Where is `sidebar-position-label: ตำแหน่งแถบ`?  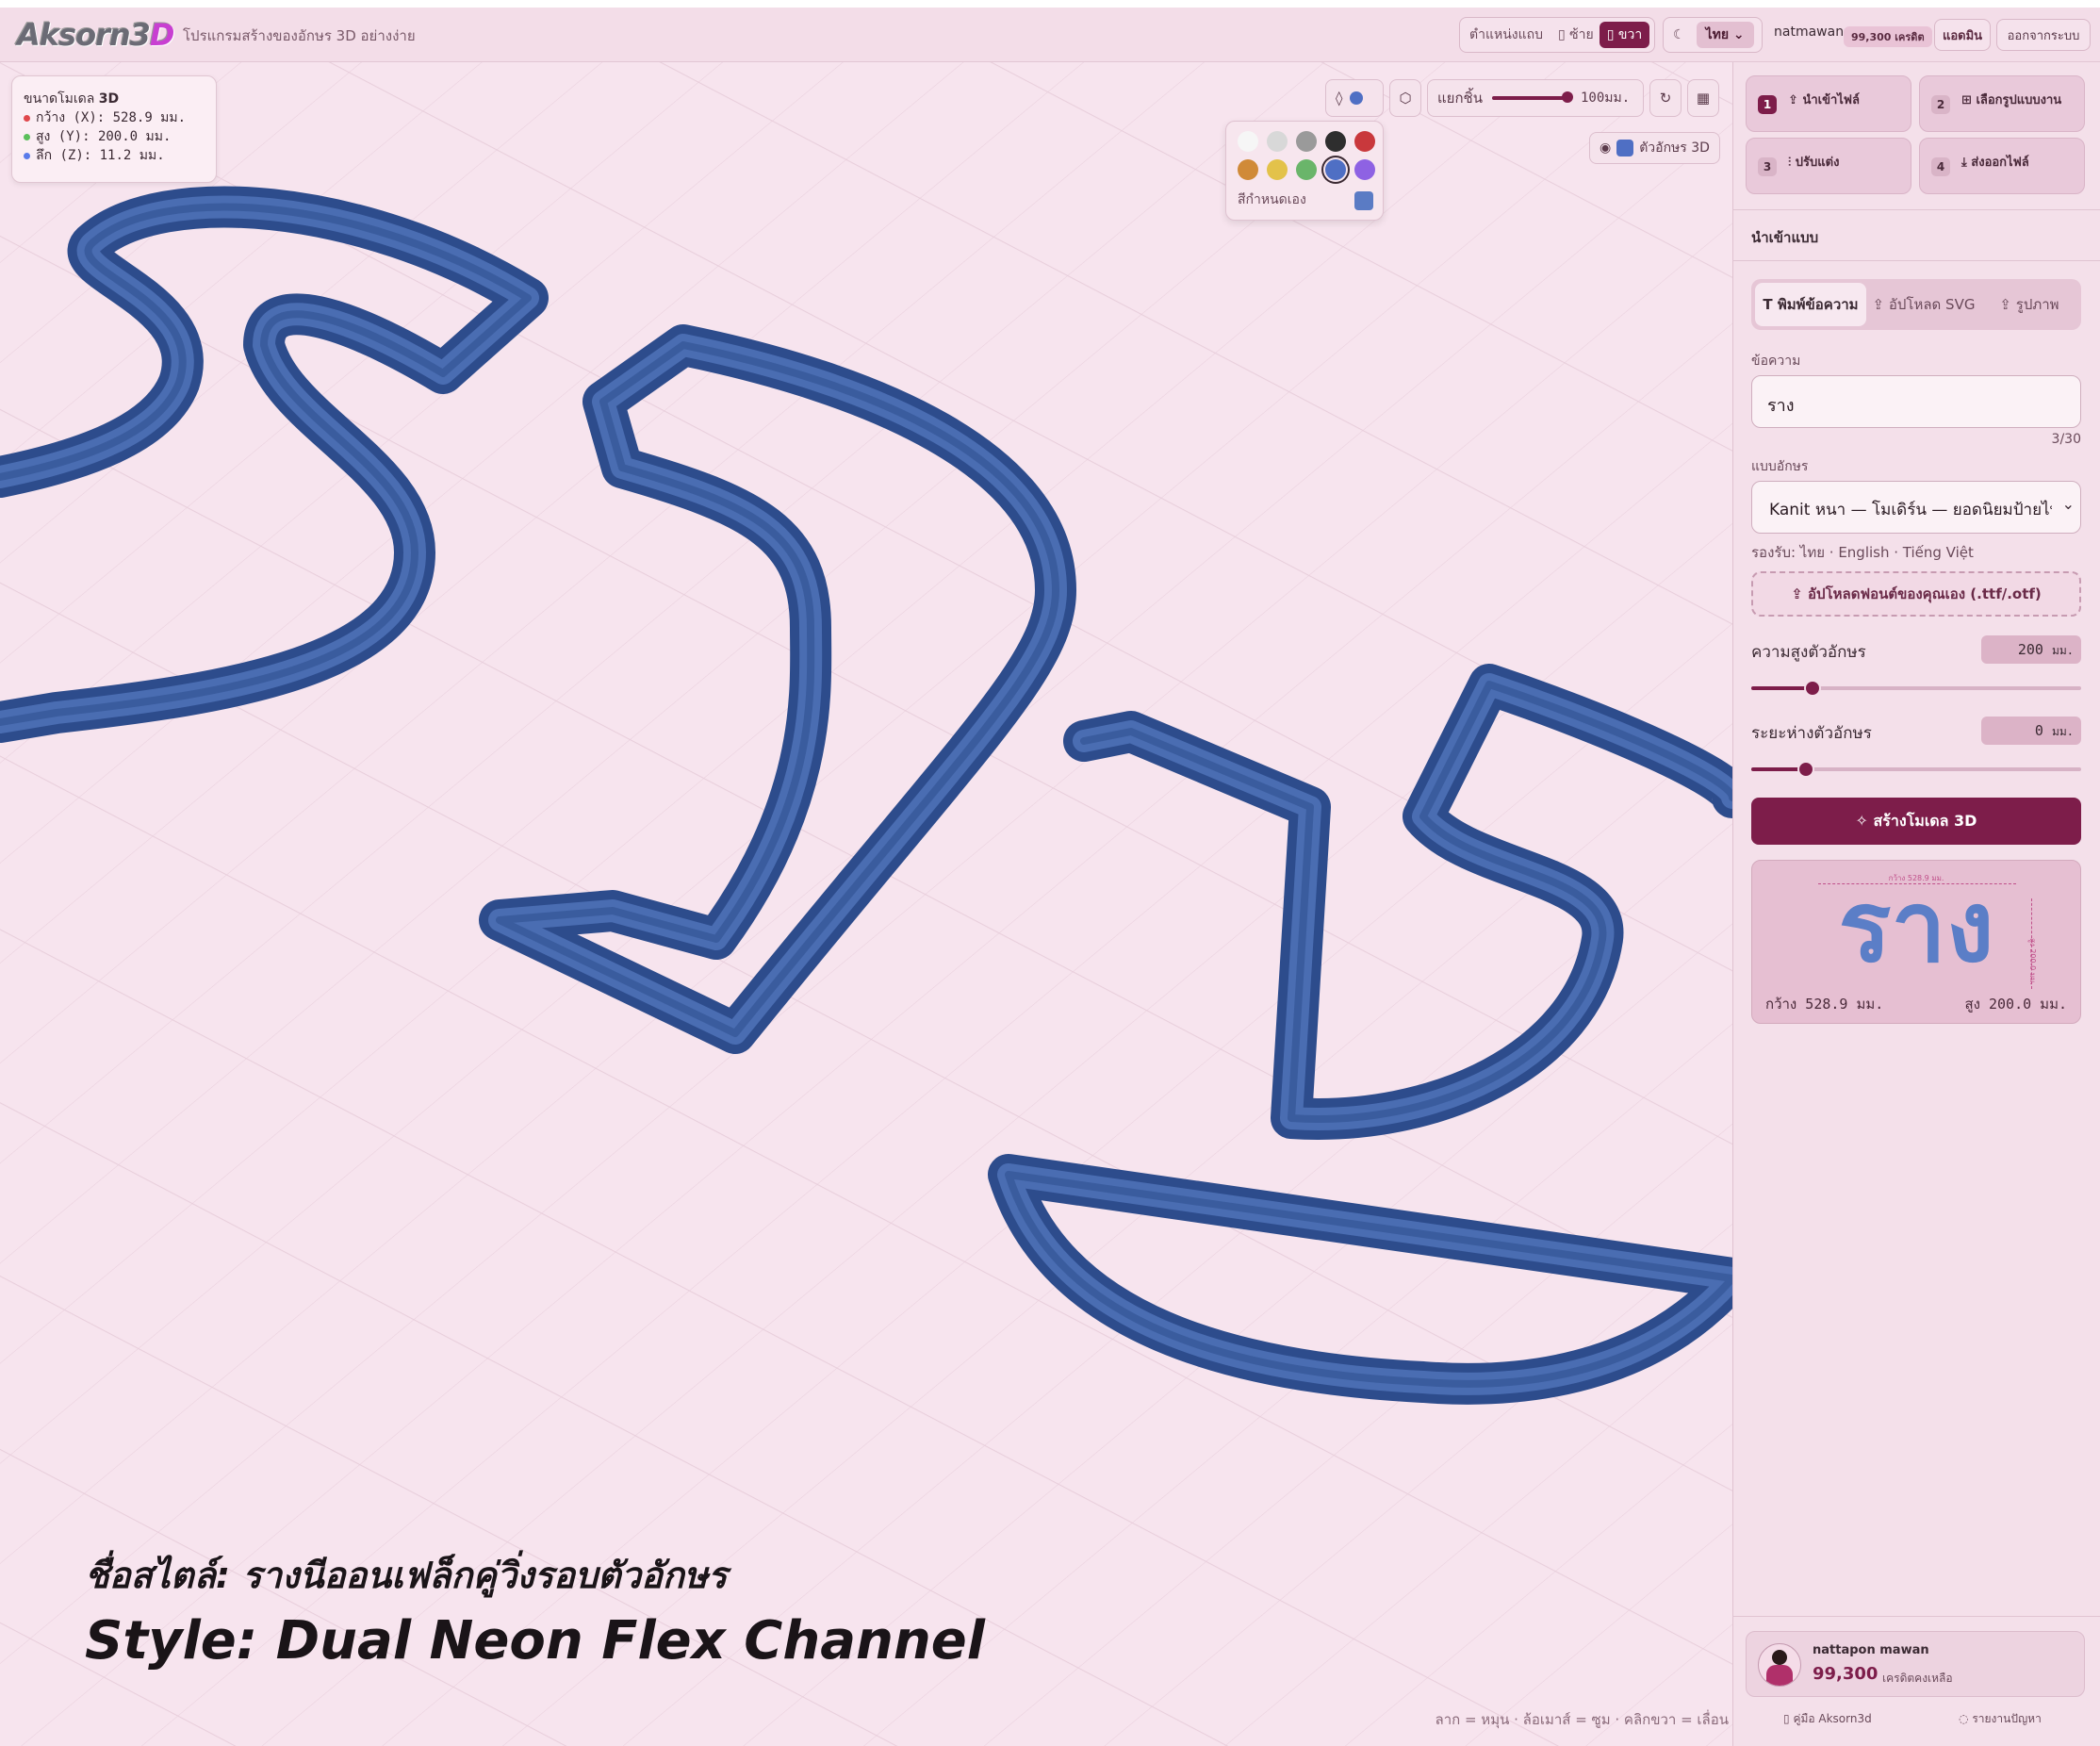
sidebar-position-label: ตำแหน่งแถบ is located at coordinates (1506, 34).